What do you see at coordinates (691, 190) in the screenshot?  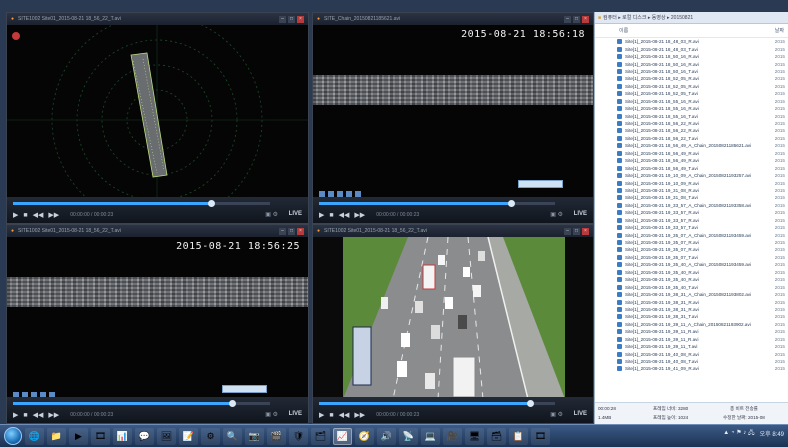 I see `file-row: Site[1]_2015-08-21 19_31_08_R.avi 2015` at bounding box center [691, 190].